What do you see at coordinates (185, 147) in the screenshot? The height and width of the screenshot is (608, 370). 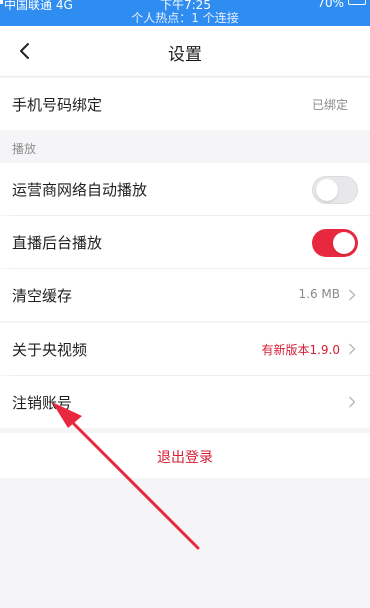 I see `section-header-playback: 播放` at bounding box center [185, 147].